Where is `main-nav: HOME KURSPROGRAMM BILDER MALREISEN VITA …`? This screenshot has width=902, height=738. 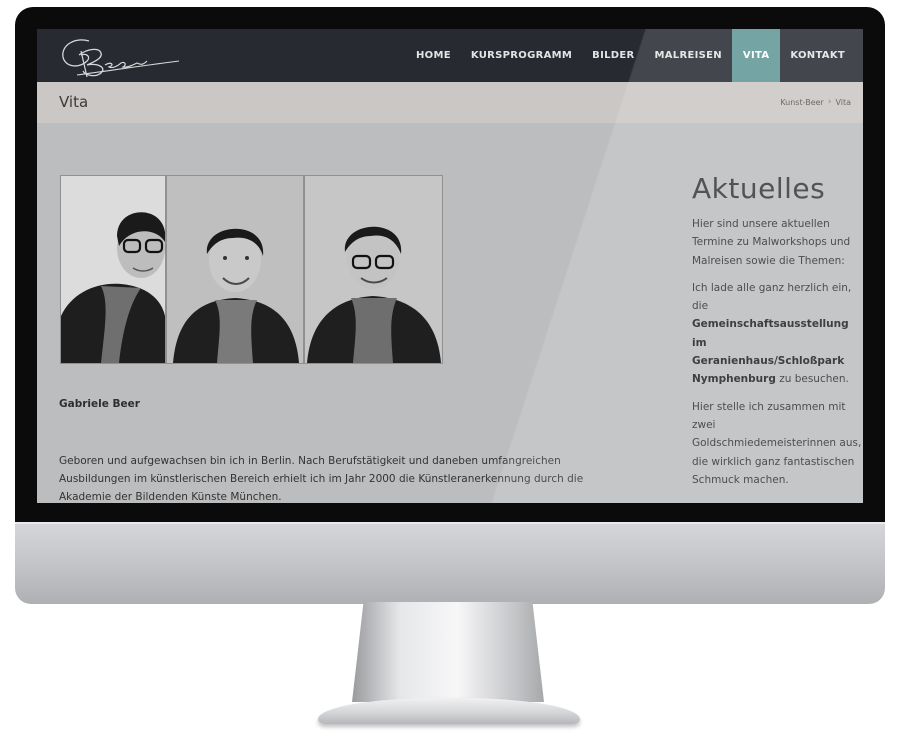
main-nav: HOME KURSPROGRAMM BILDER MALREISEN VITA … is located at coordinates (630, 55).